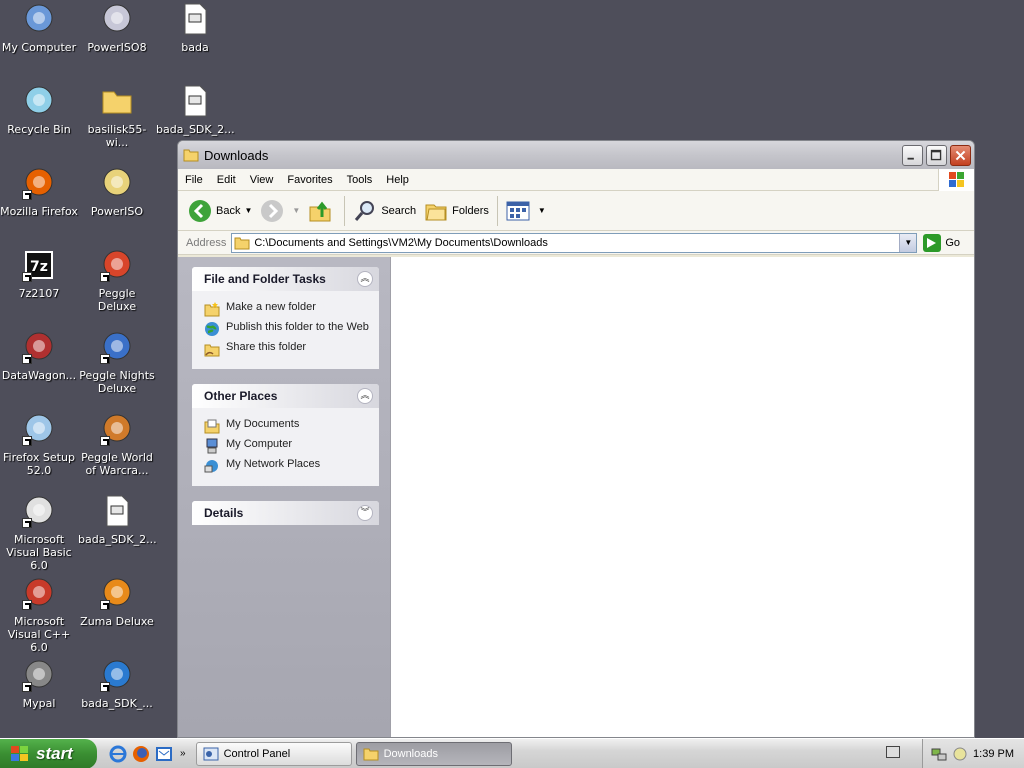  I want to click on quick-launch-overflow: », so click(183, 753).